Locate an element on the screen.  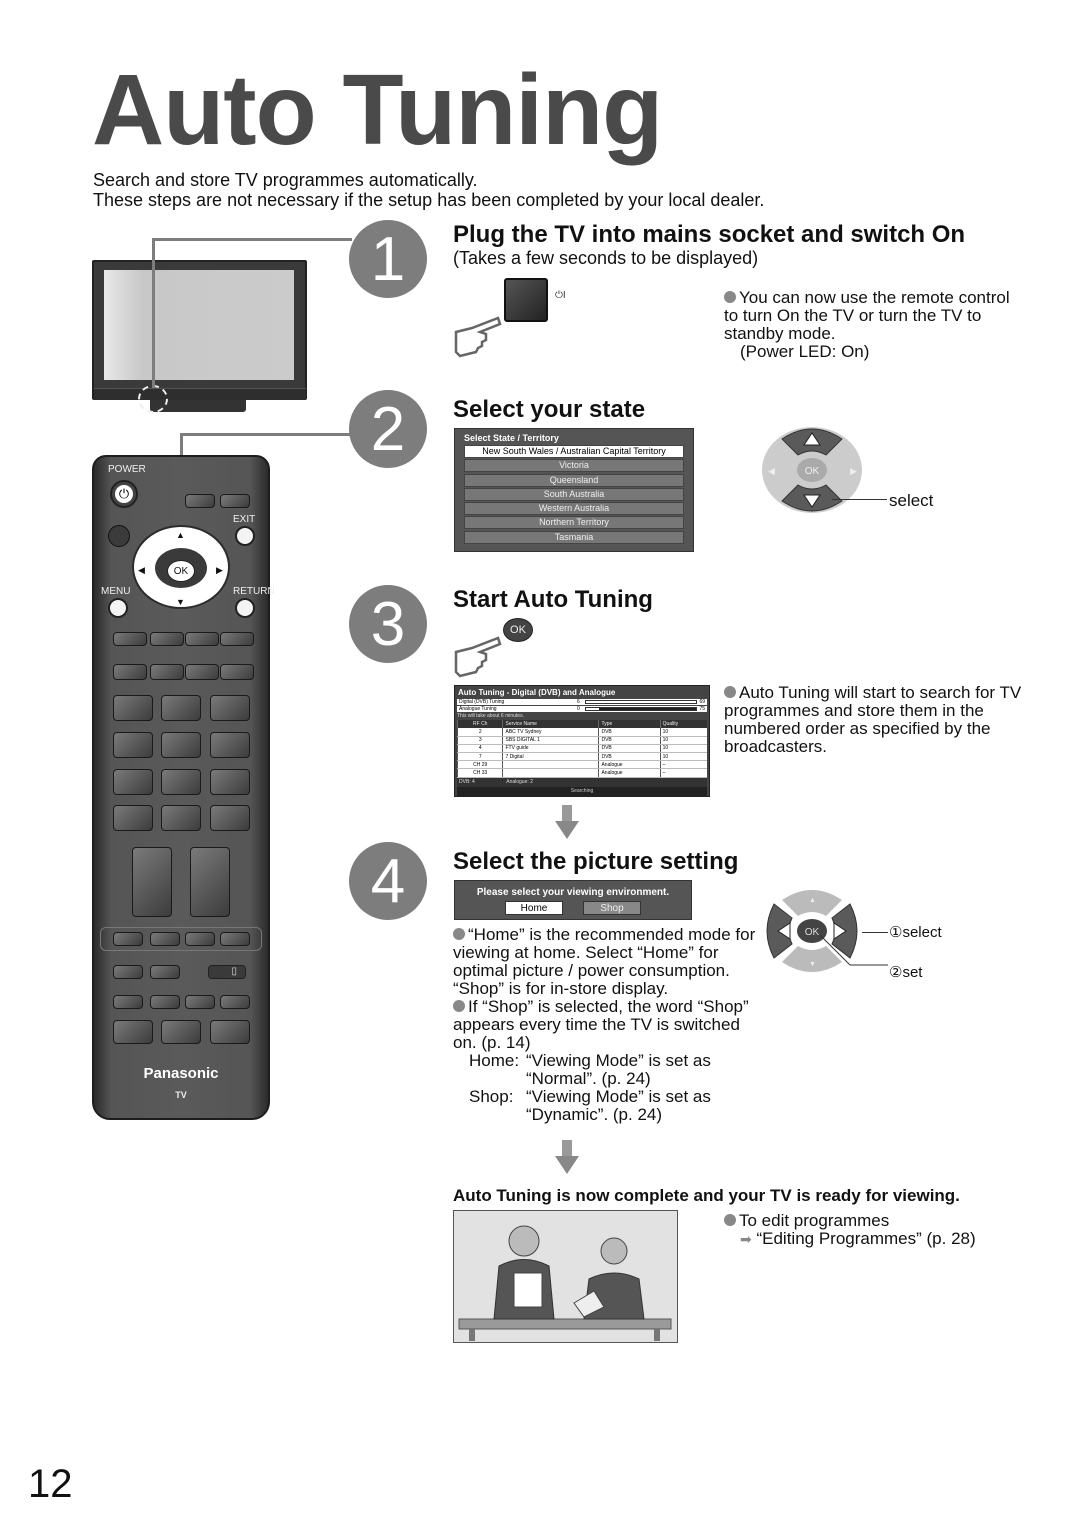
input-toggle-button: ▯ is located at coordinates (227, 972).